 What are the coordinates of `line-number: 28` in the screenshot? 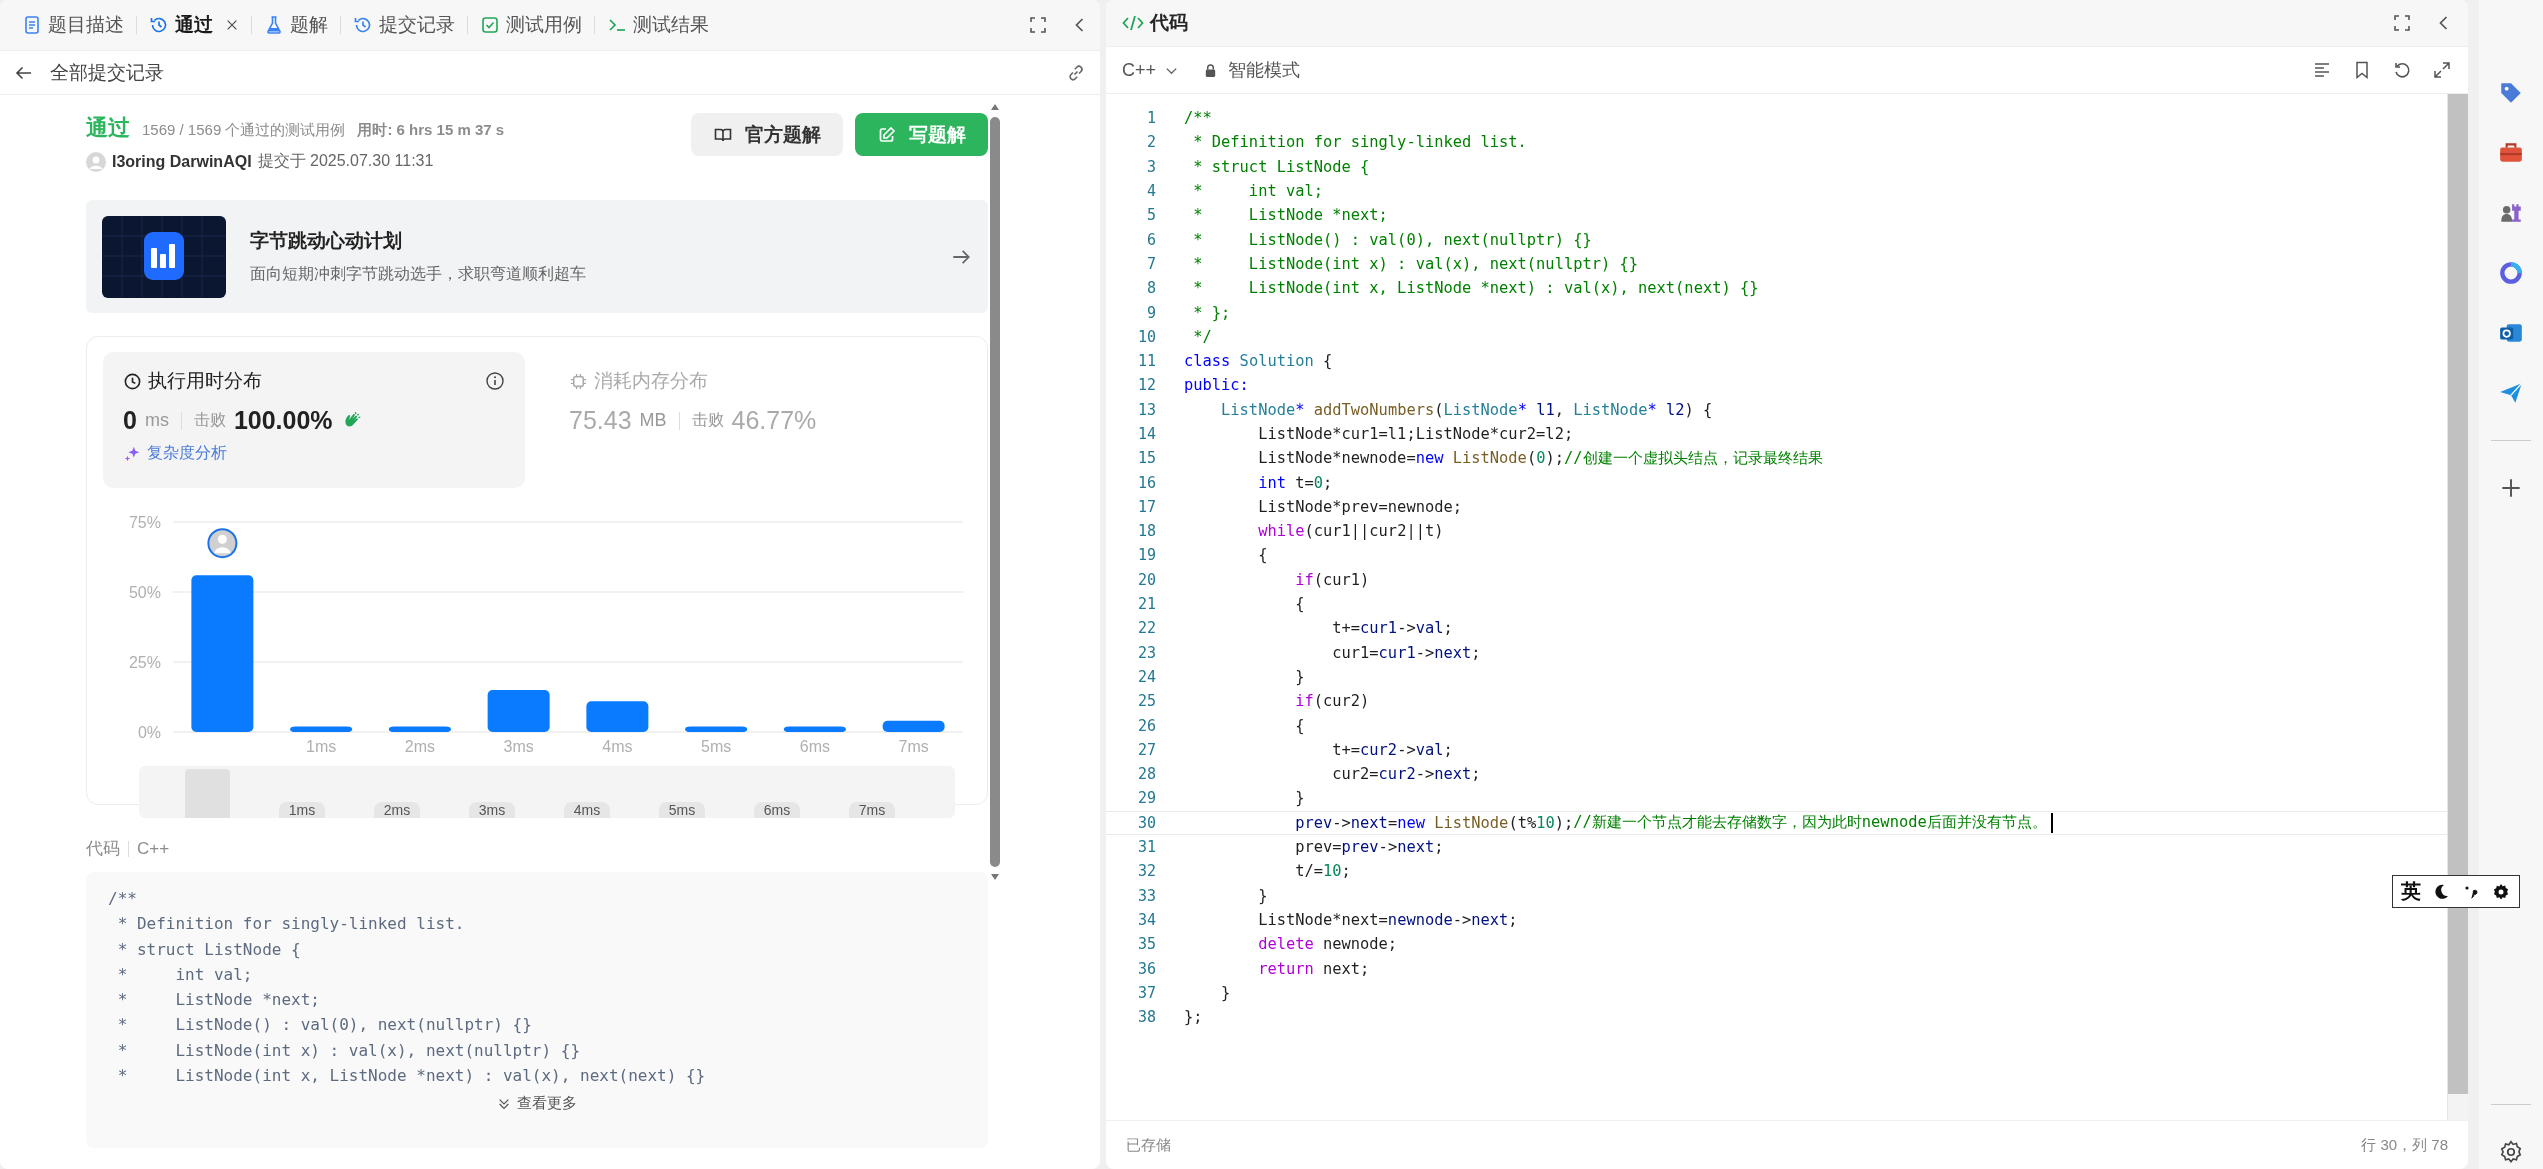 It's located at (1146, 774).